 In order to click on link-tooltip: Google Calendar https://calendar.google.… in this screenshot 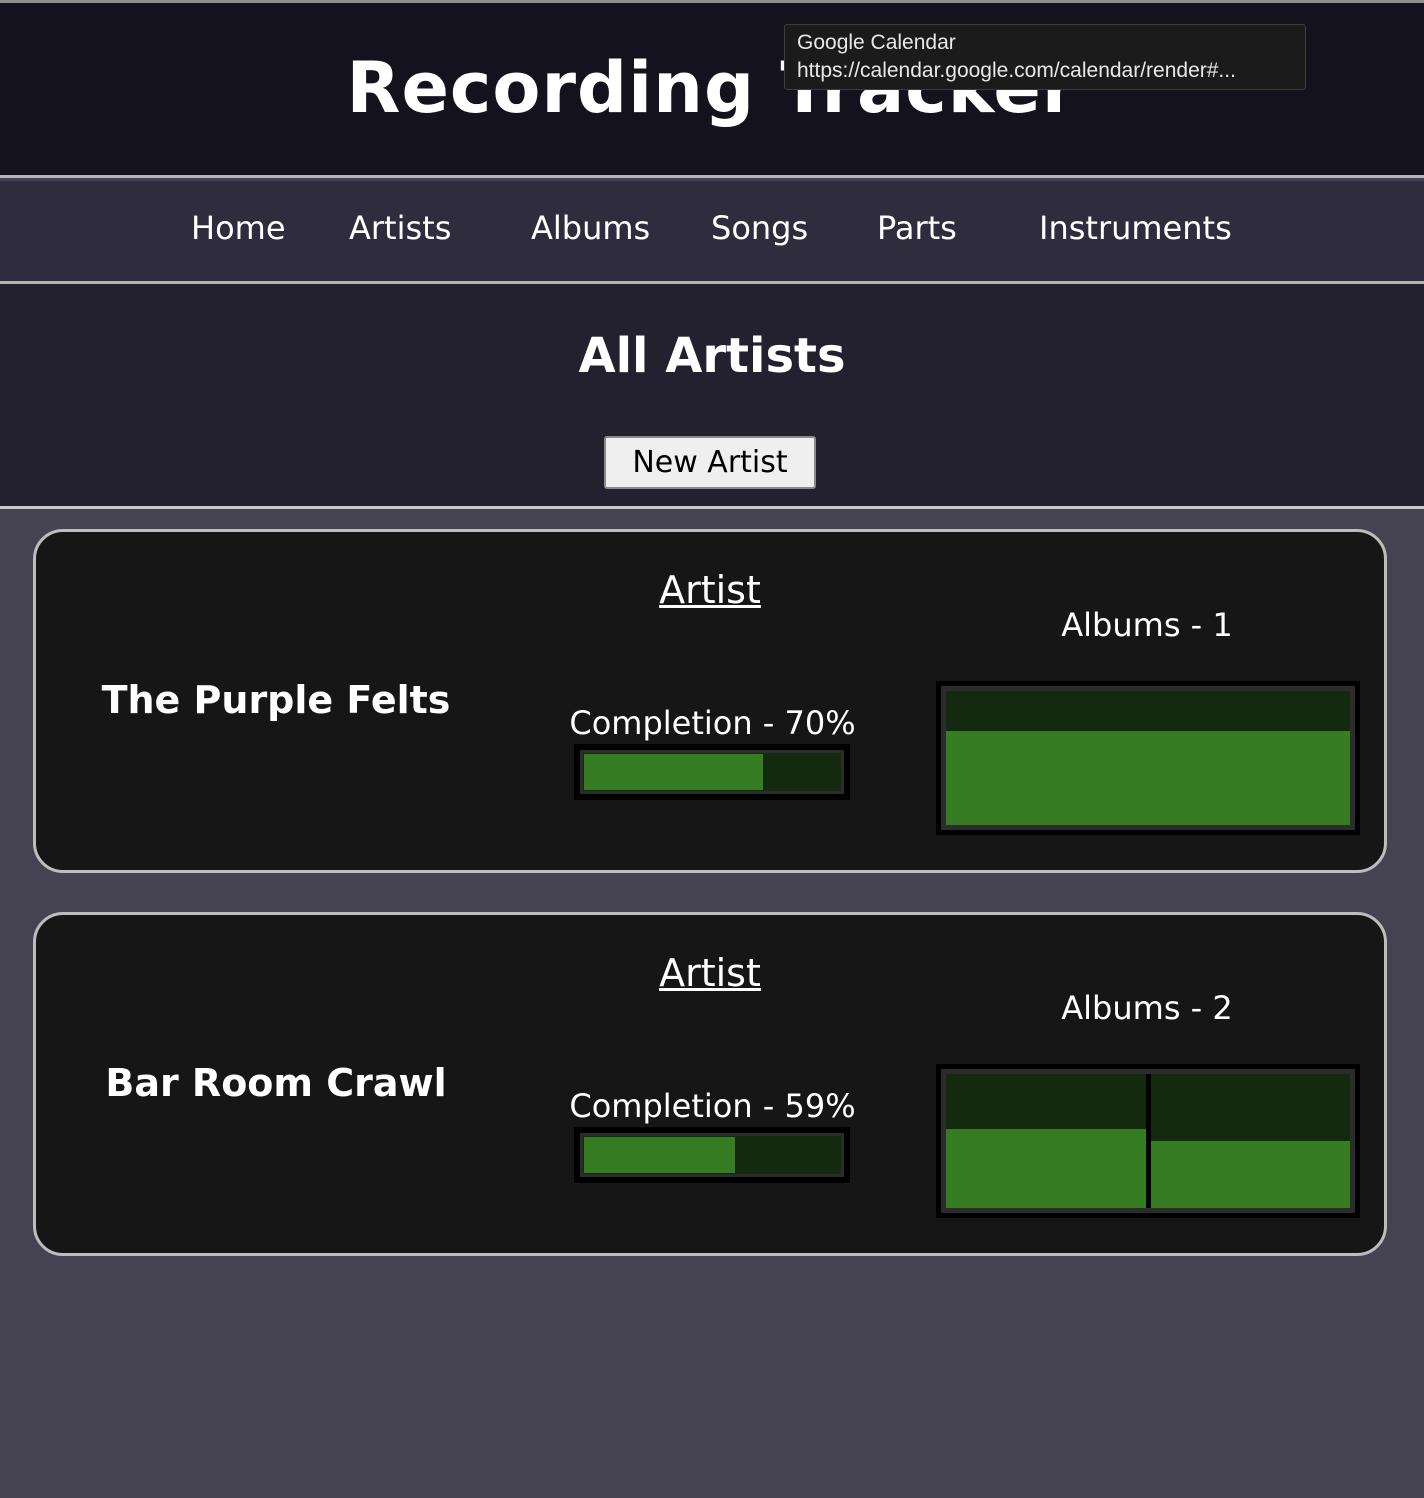, I will do `click(1045, 57)`.